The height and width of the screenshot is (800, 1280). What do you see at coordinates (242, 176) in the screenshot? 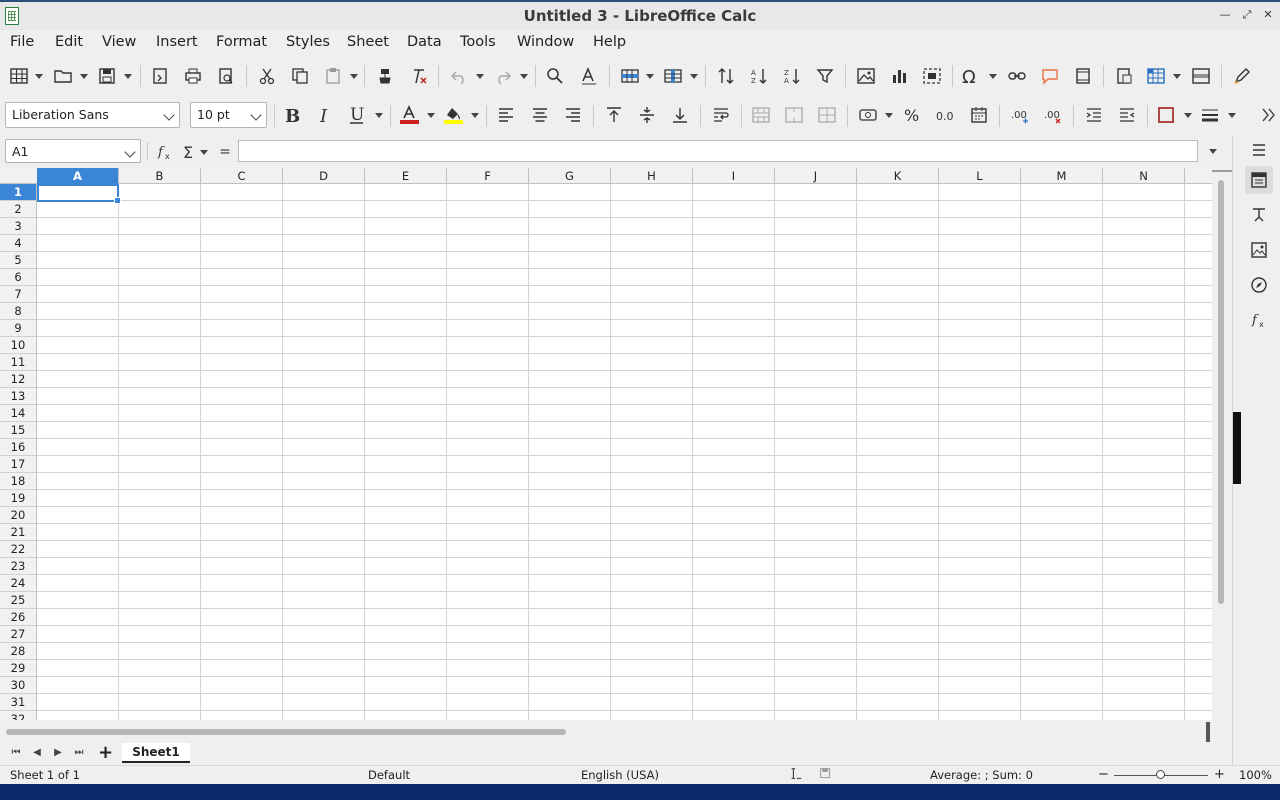
I see `column-header: C` at bounding box center [242, 176].